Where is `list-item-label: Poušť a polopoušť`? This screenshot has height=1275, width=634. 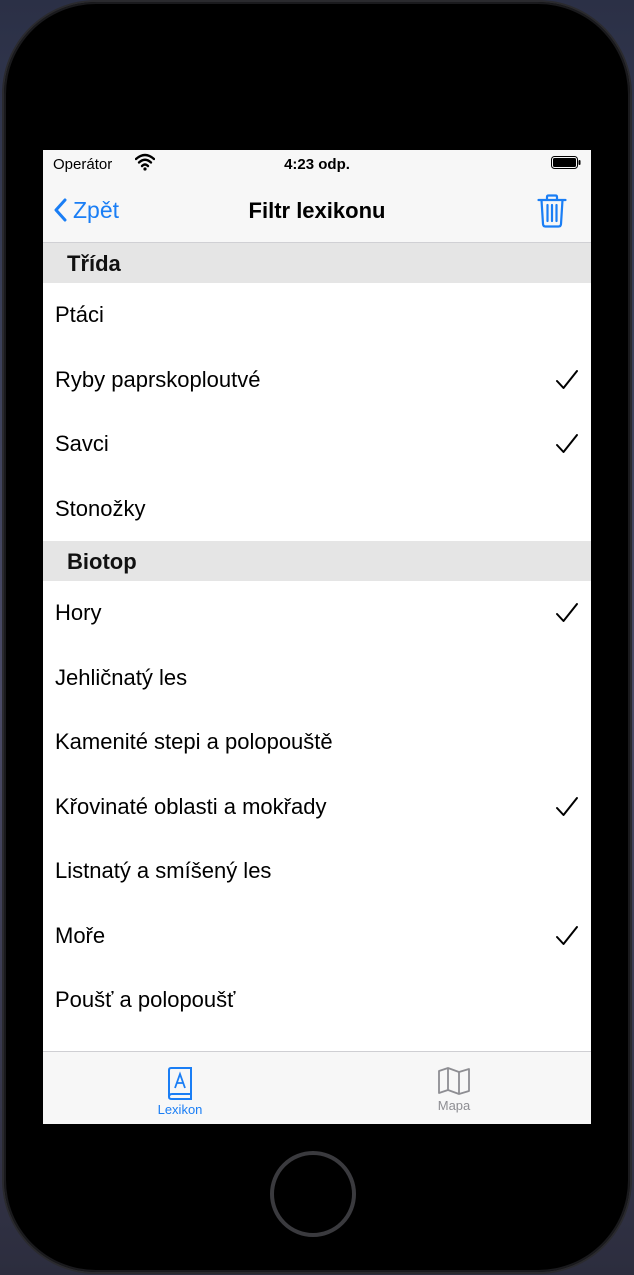 list-item-label: Poušť a polopoušť is located at coordinates (145, 1000).